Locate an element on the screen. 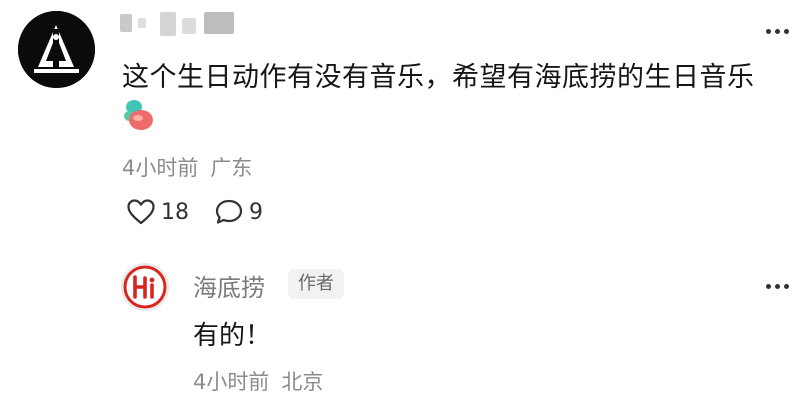 The width and height of the screenshot is (812, 404). comment-text: 这个生日动作有没有音乐，希望有海底捞的生日音乐 is located at coordinates (438, 77).